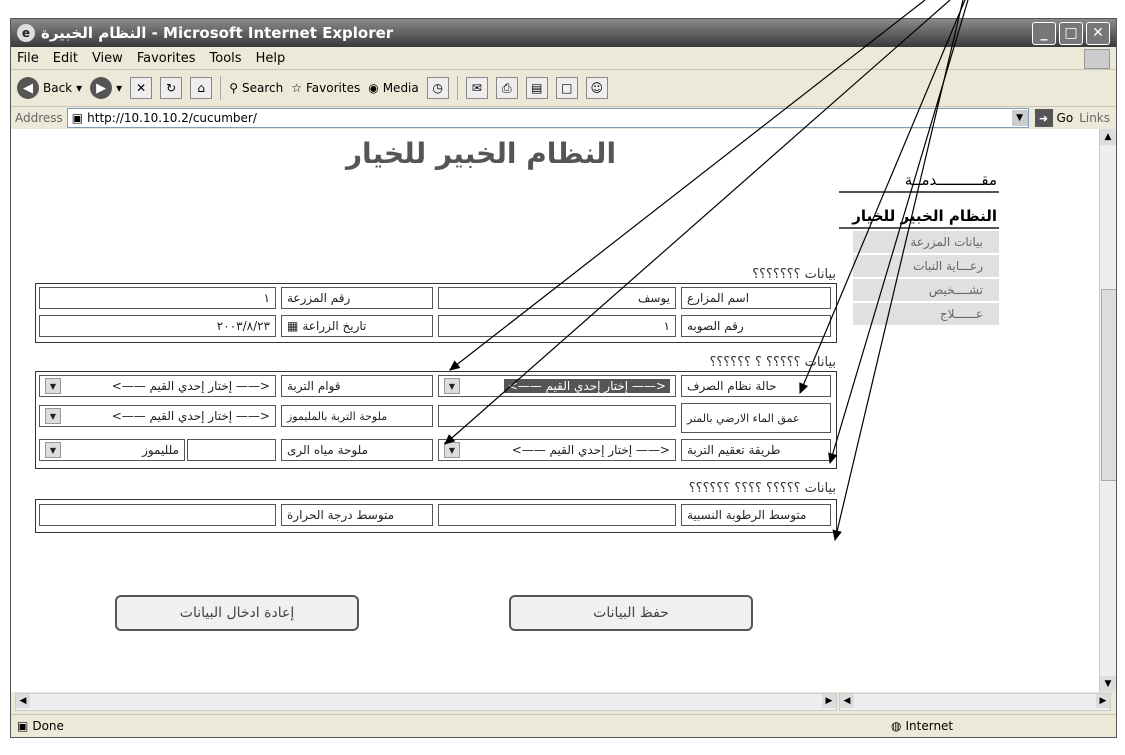  I want to click on water-depth-label: عمق الماء الارضي بالمتر, so click(756, 418).